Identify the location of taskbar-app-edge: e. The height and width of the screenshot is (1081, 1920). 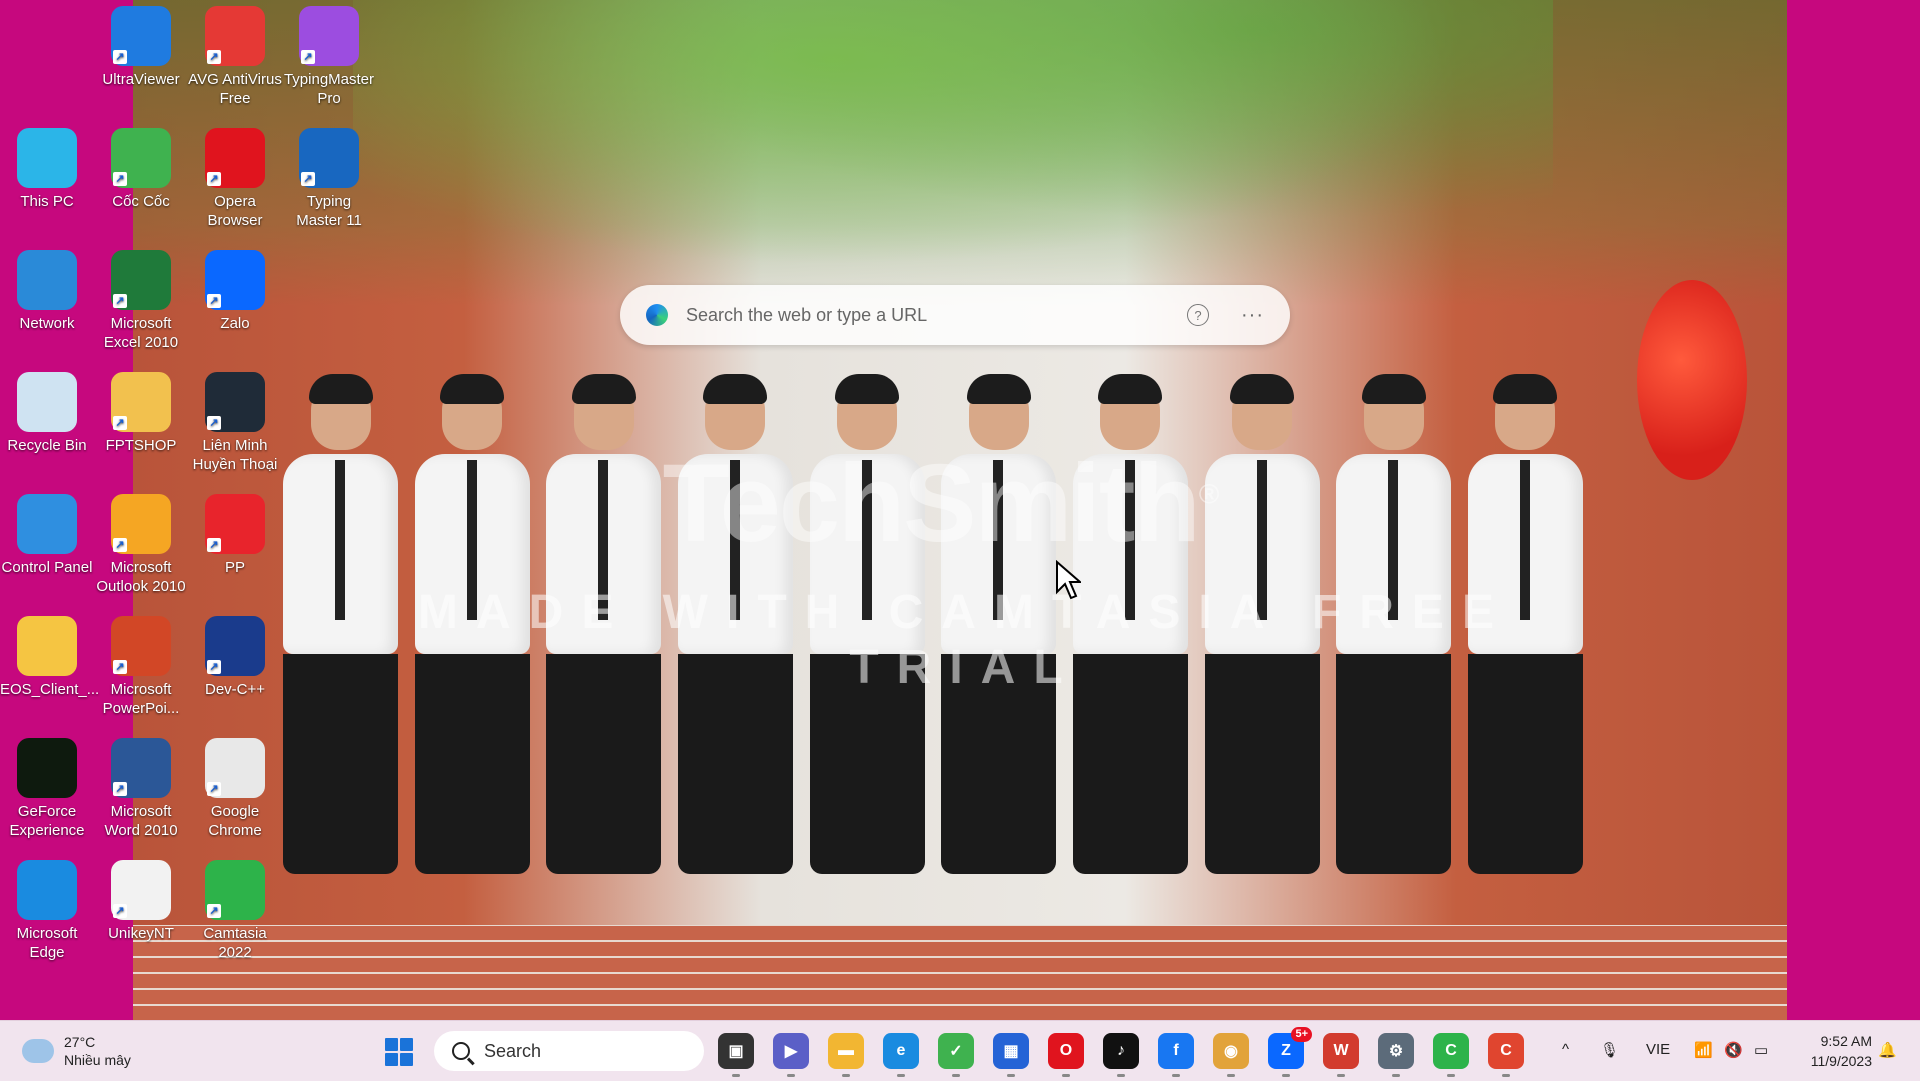
(901, 1055).